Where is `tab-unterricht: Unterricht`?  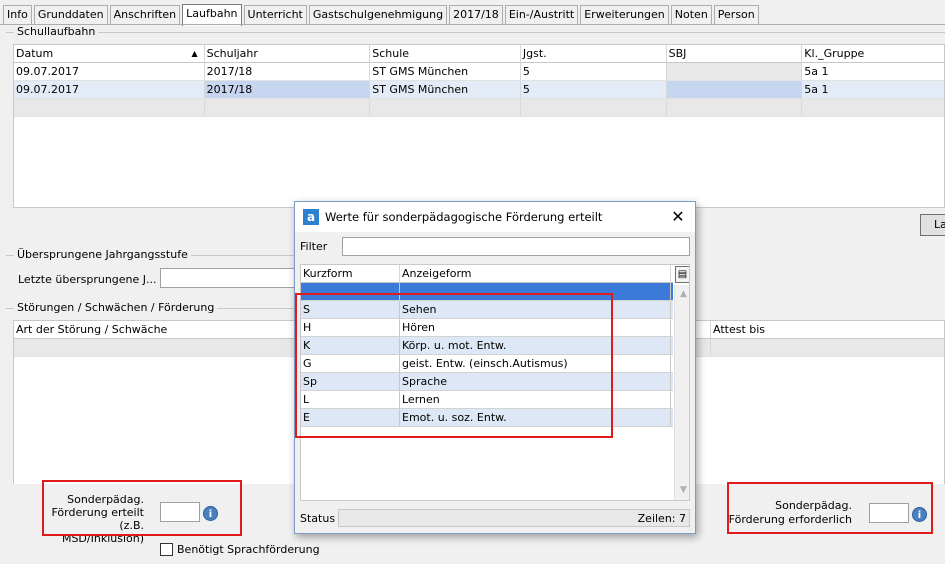
tab-unterricht: Unterricht is located at coordinates (275, 15).